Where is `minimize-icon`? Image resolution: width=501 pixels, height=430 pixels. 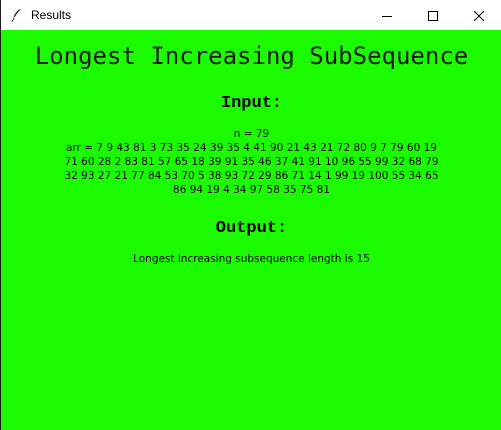
minimize-icon is located at coordinates (387, 15).